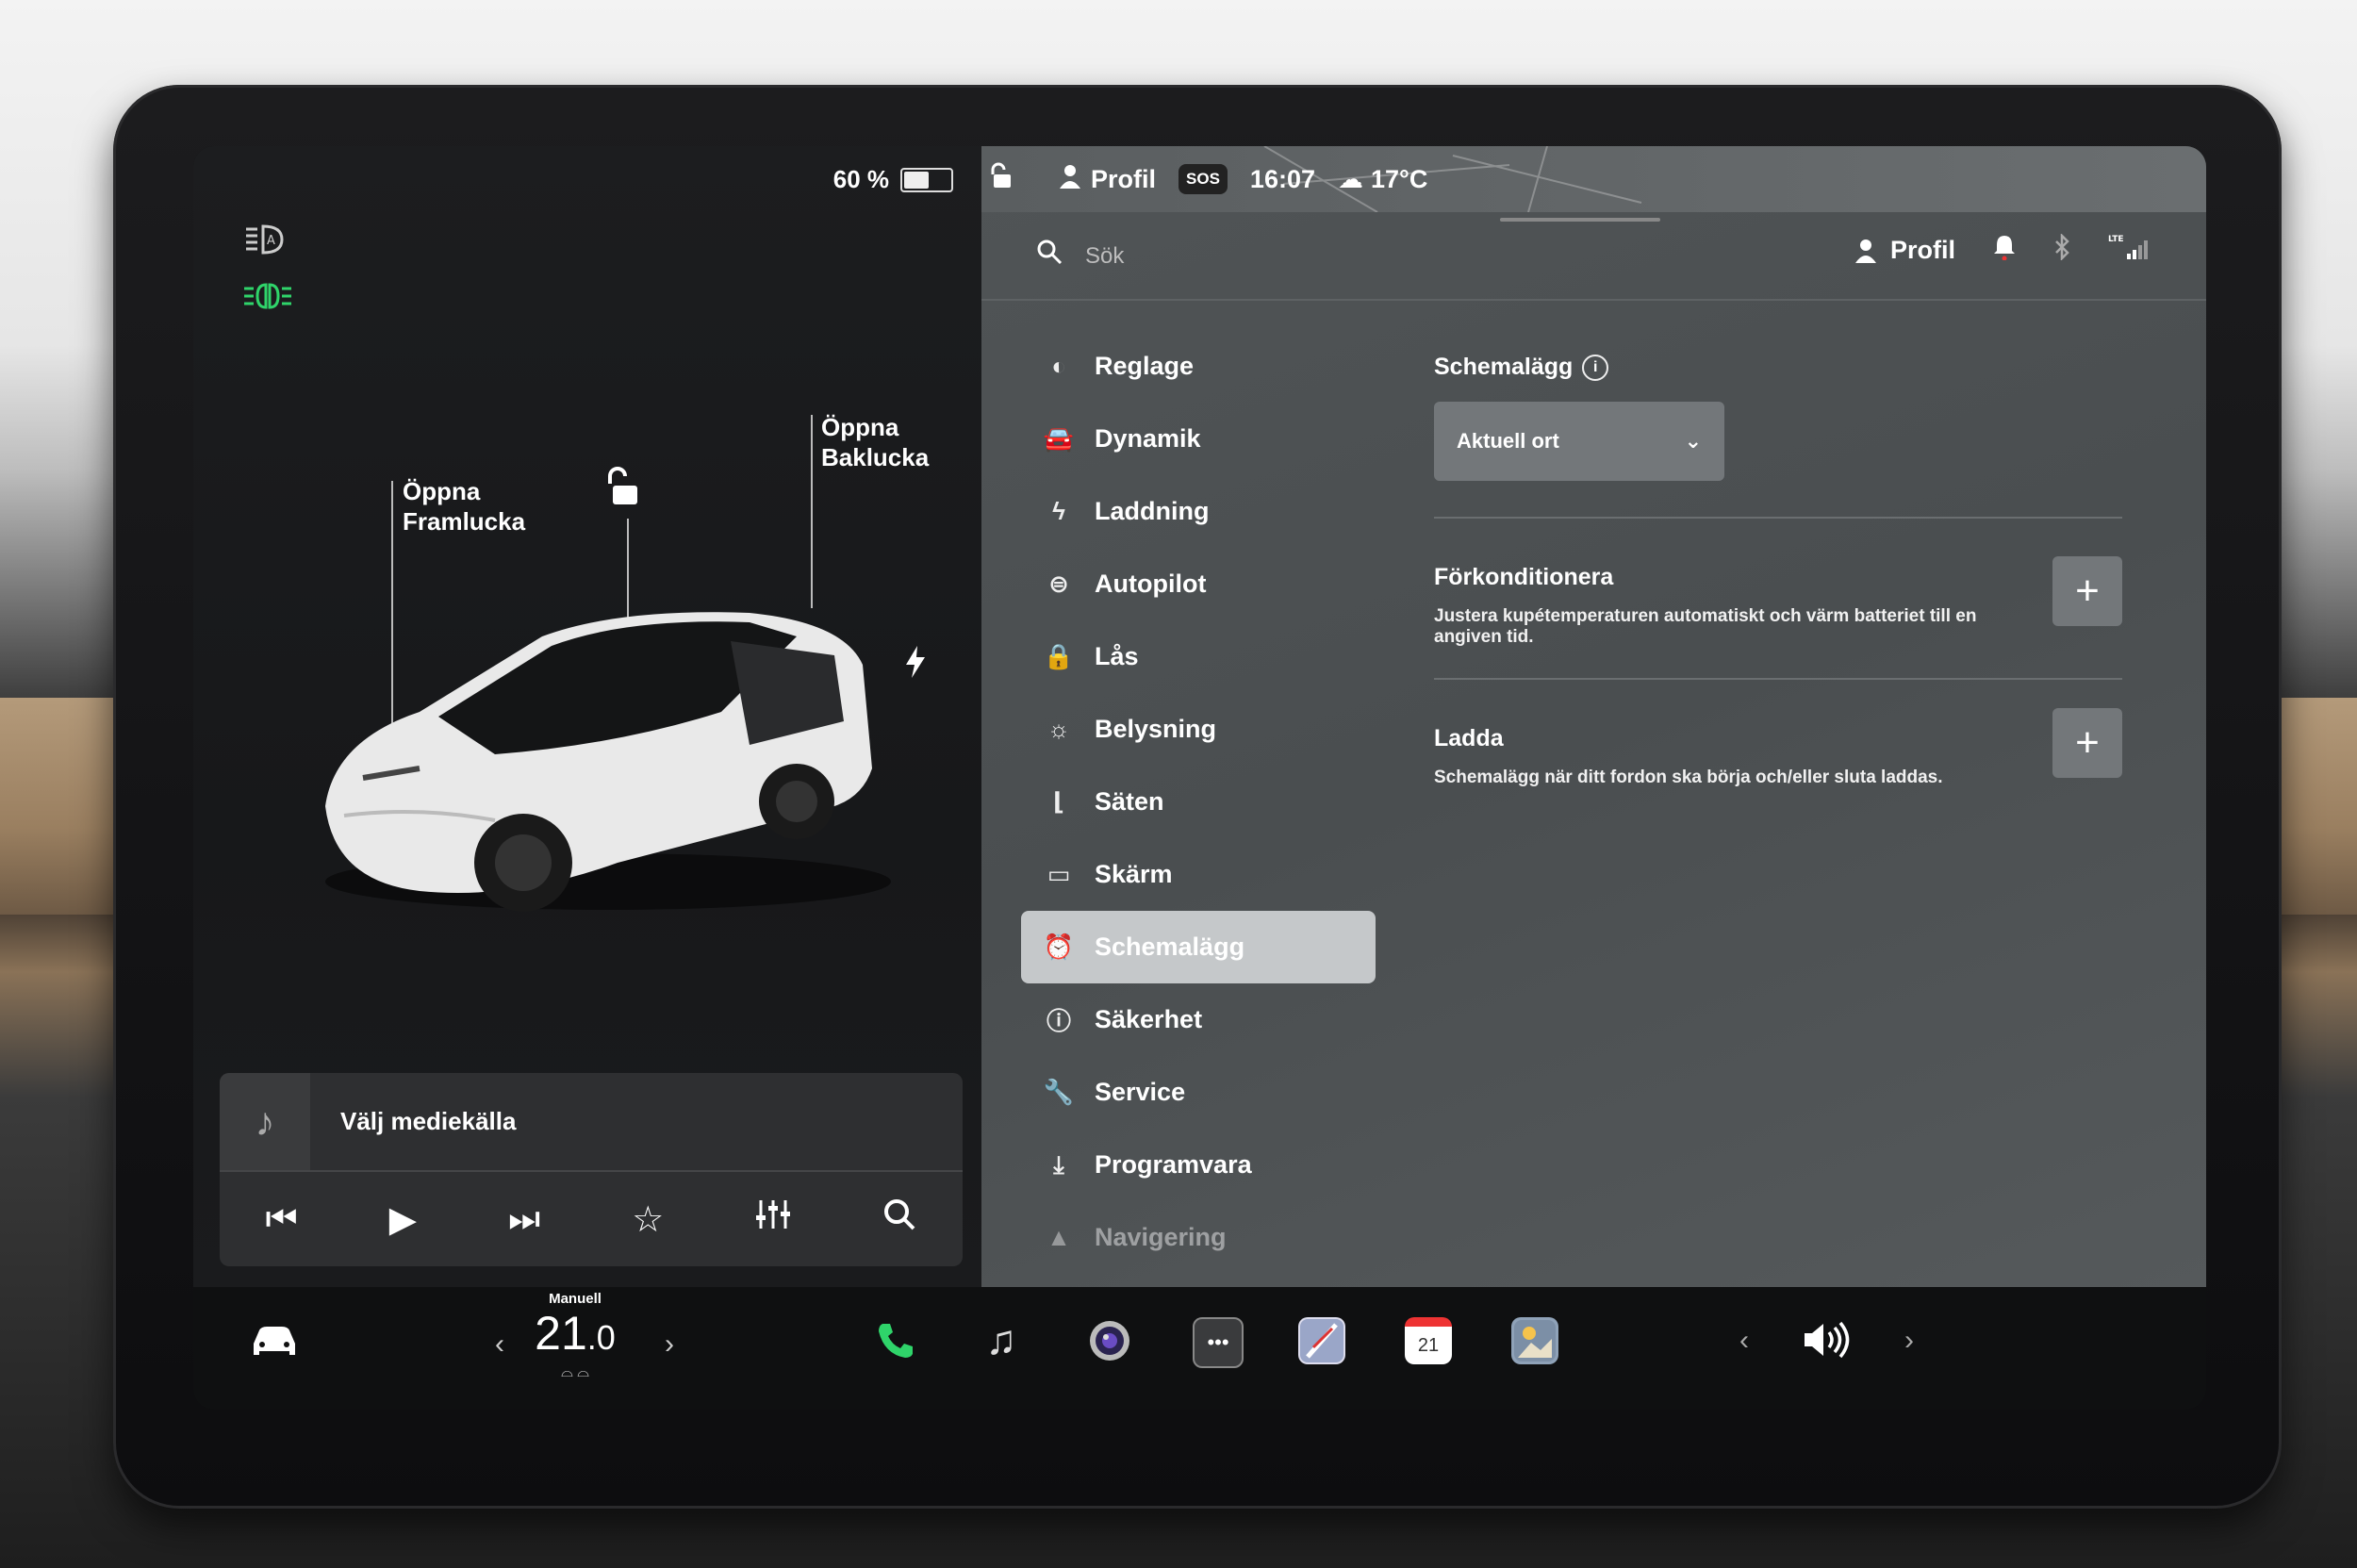 The height and width of the screenshot is (1568, 2357). What do you see at coordinates (428, 1121) in the screenshot?
I see `media-source-label: Välj mediekälla` at bounding box center [428, 1121].